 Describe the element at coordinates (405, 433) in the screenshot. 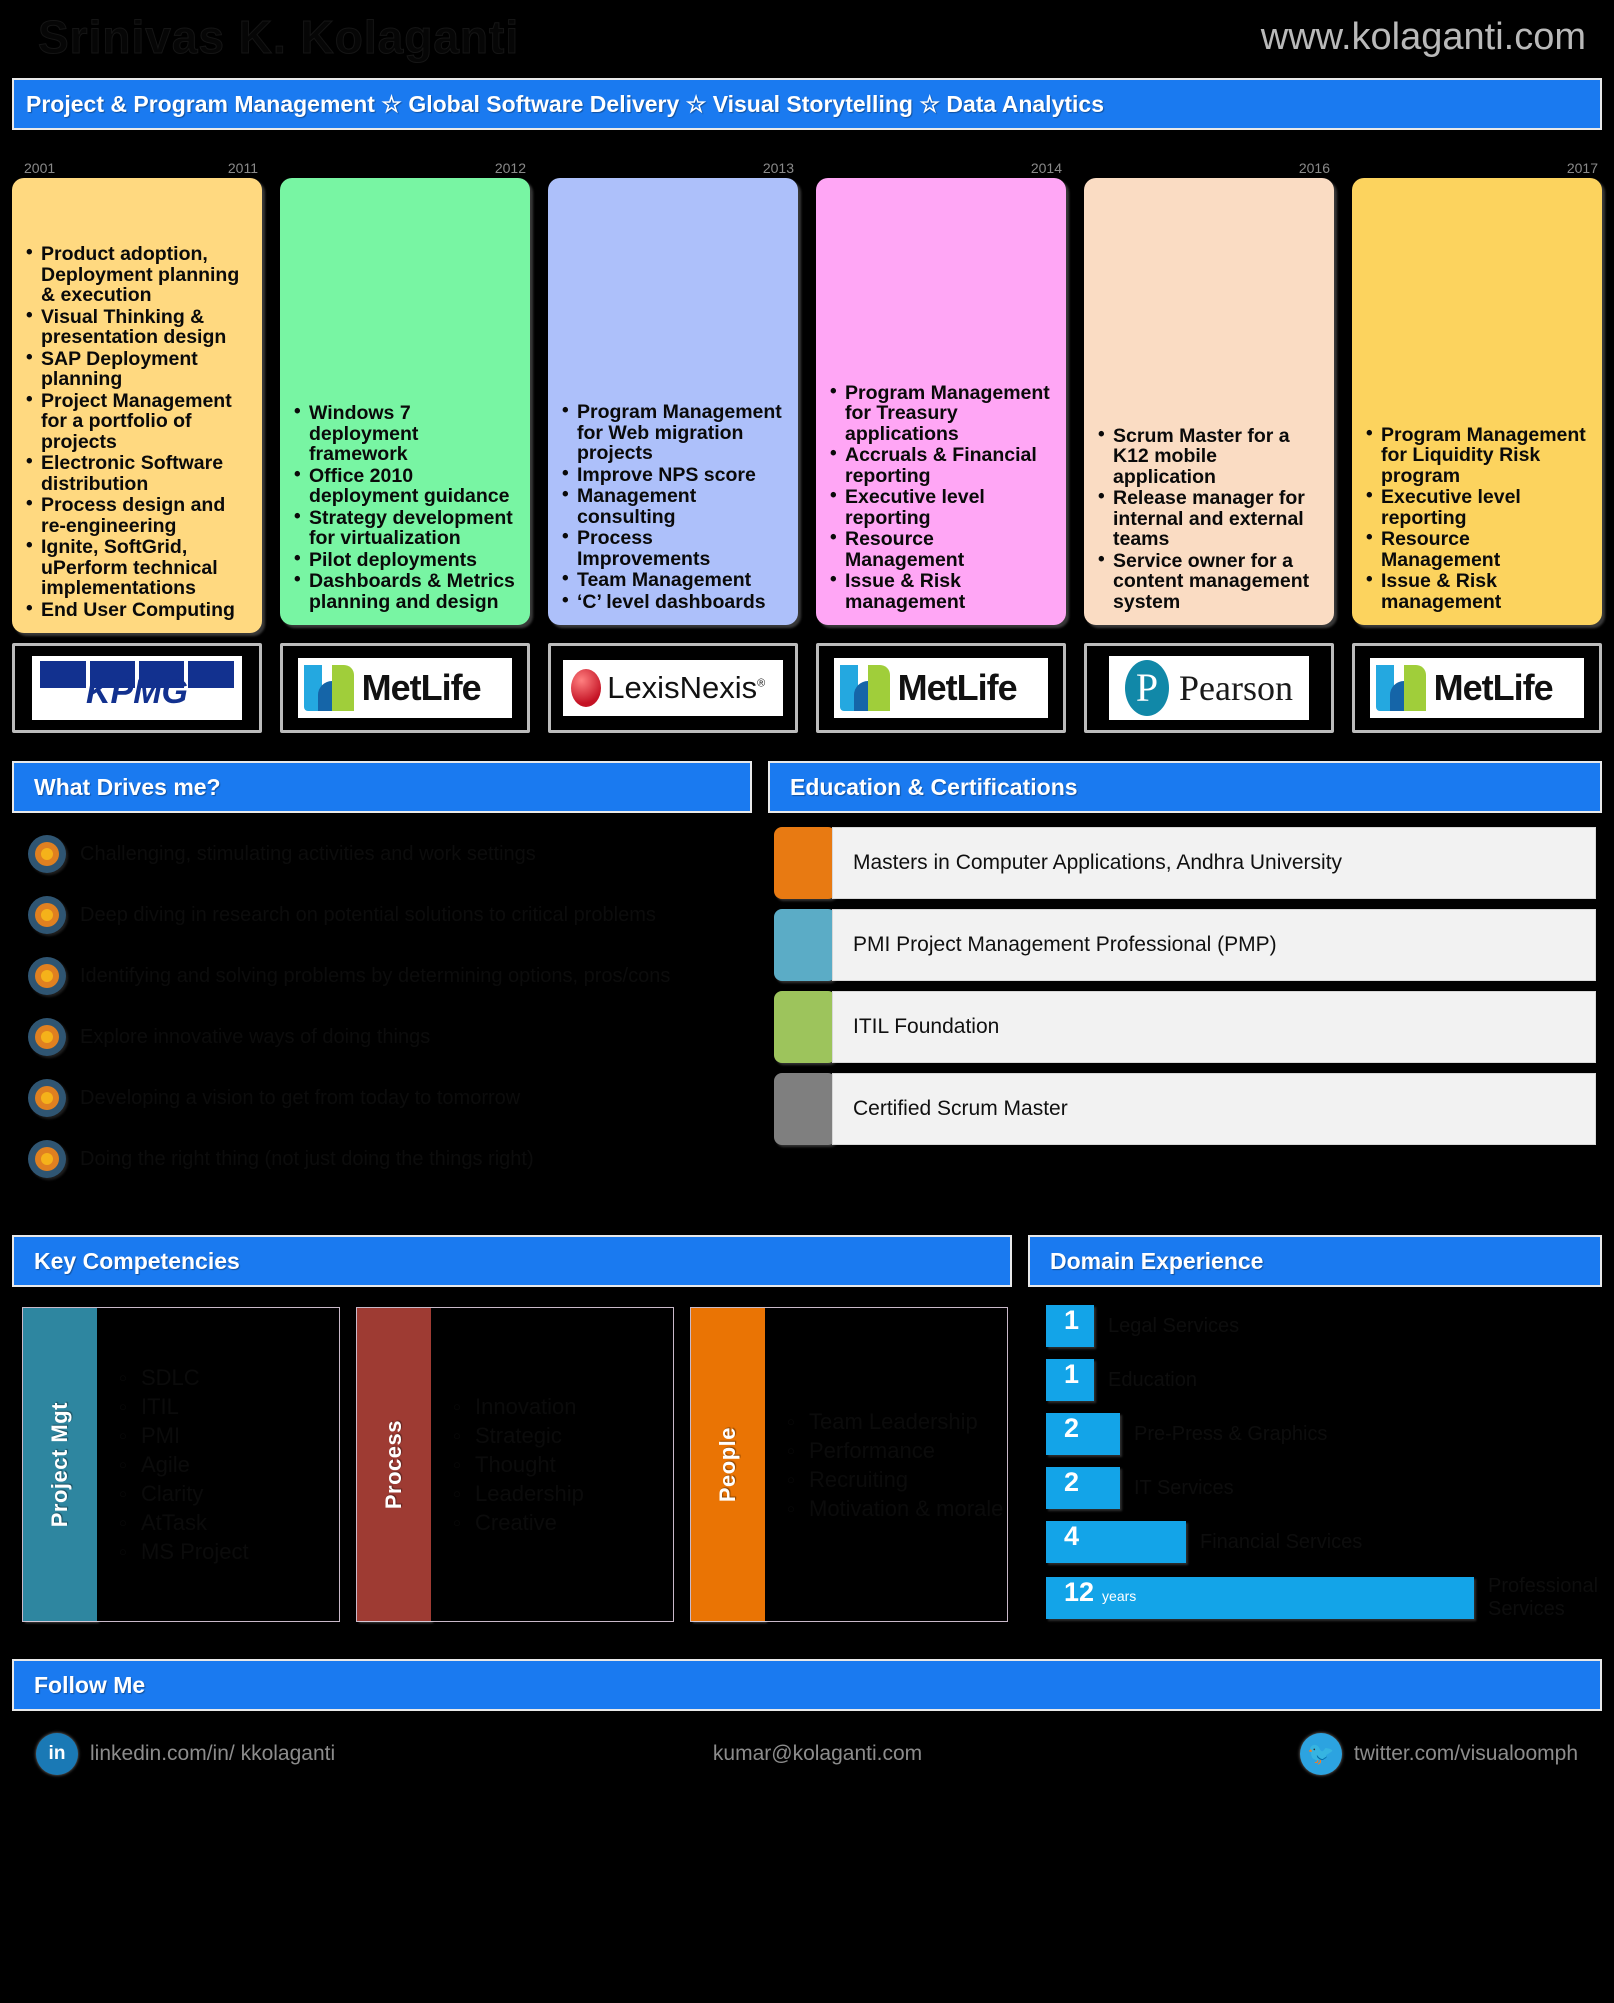

I see `timeline-bullet: Windows 7 deployment framework` at that location.